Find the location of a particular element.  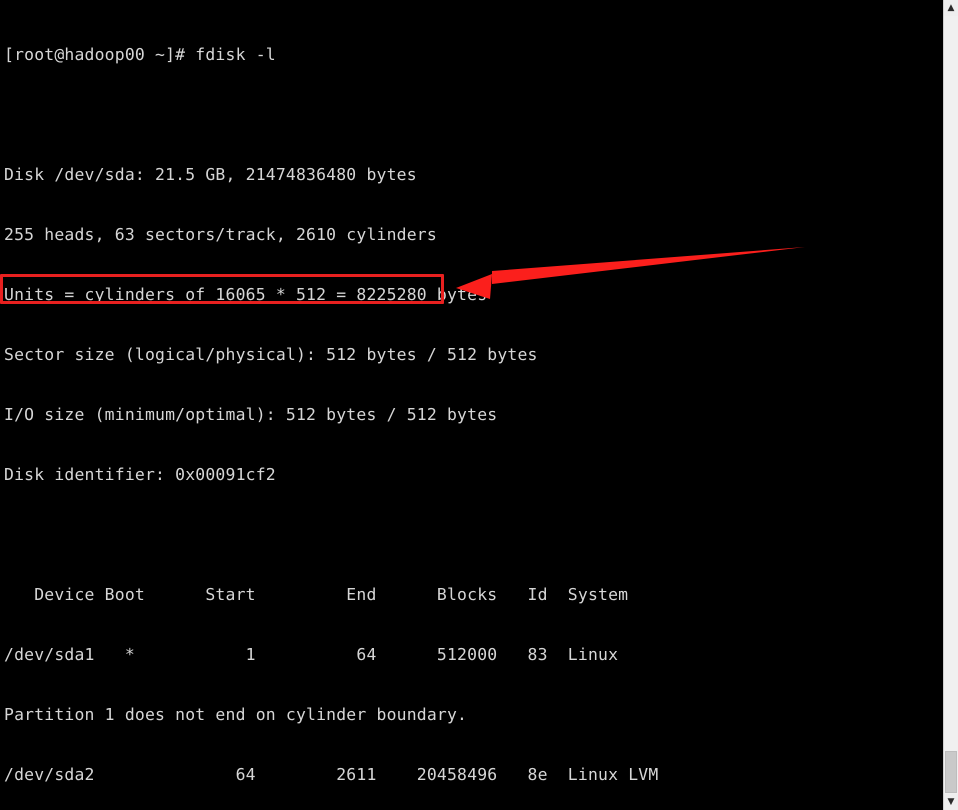

chevron-up-icon: ▲ is located at coordinates (951, 7).